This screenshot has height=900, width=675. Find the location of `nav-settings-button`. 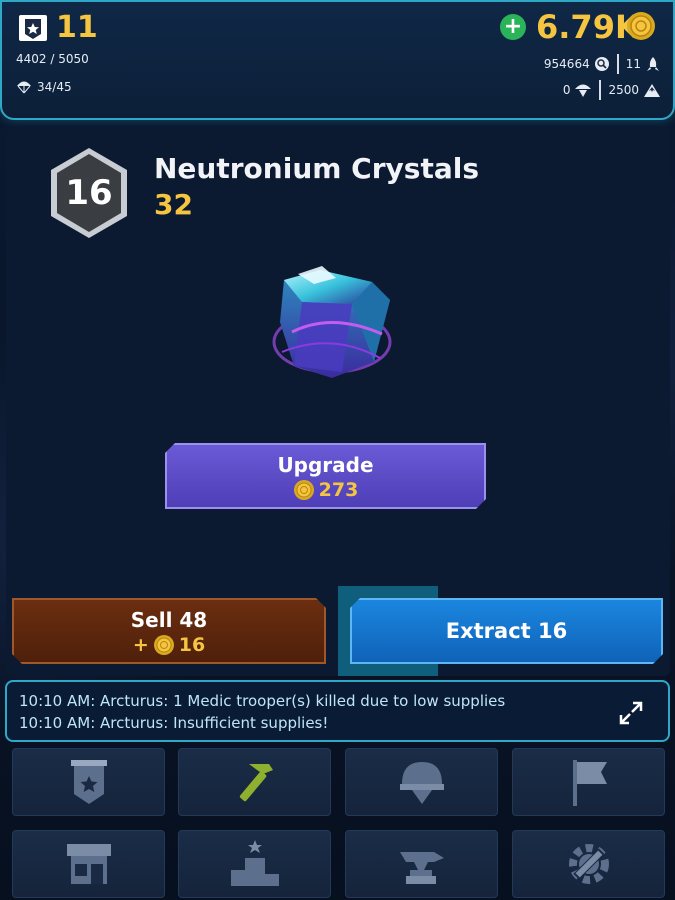

nav-settings-button is located at coordinates (588, 864).